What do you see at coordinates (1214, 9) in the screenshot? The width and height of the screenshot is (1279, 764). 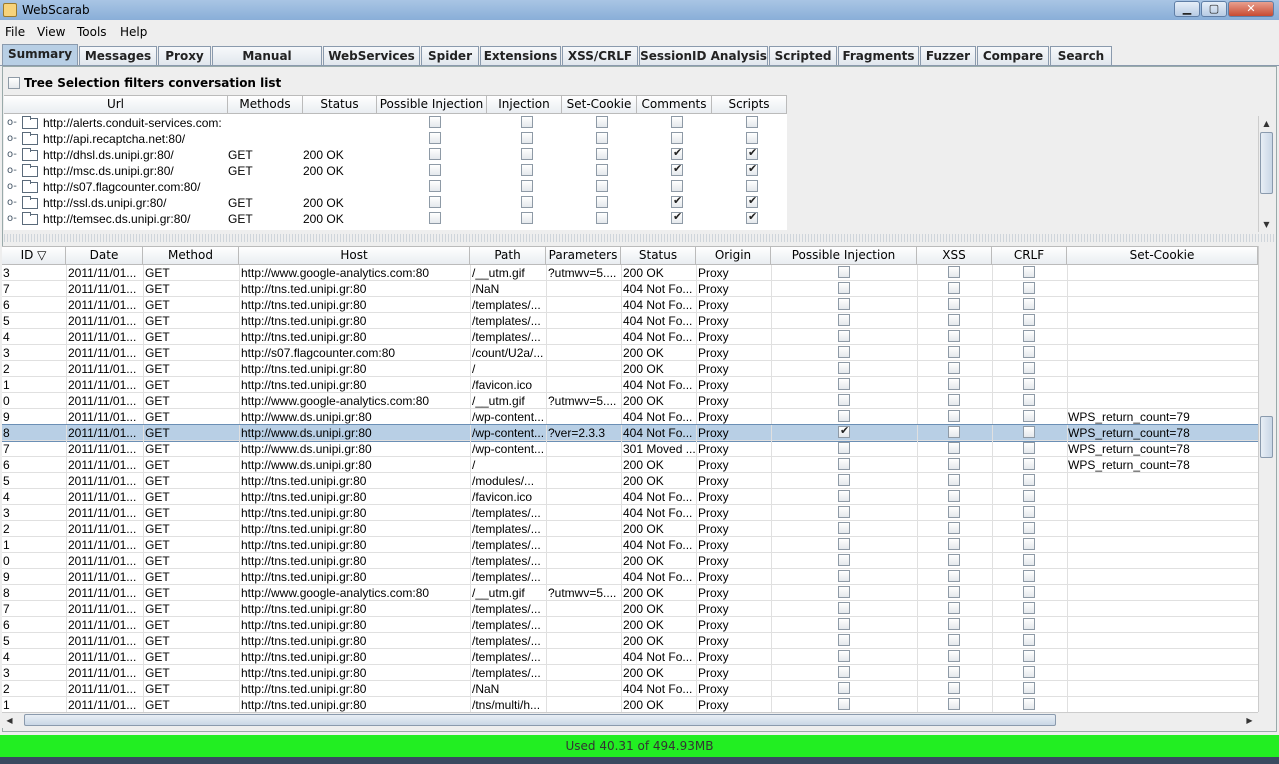 I see `maximize-button: ▢` at bounding box center [1214, 9].